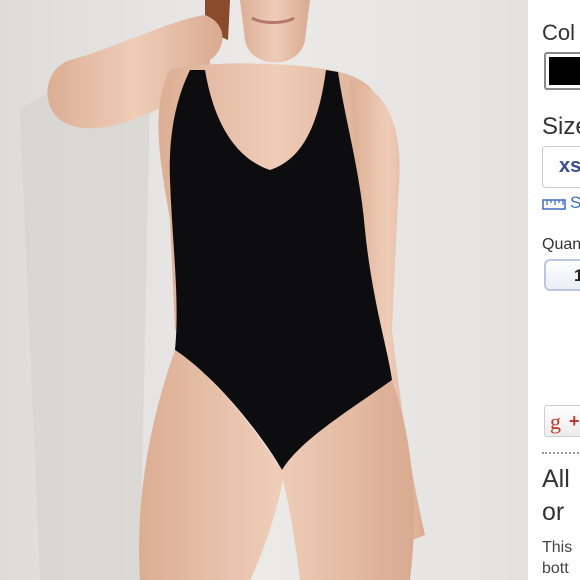 The width and height of the screenshot is (580, 580). What do you see at coordinates (577, 275) in the screenshot?
I see `quantity-value: 1` at bounding box center [577, 275].